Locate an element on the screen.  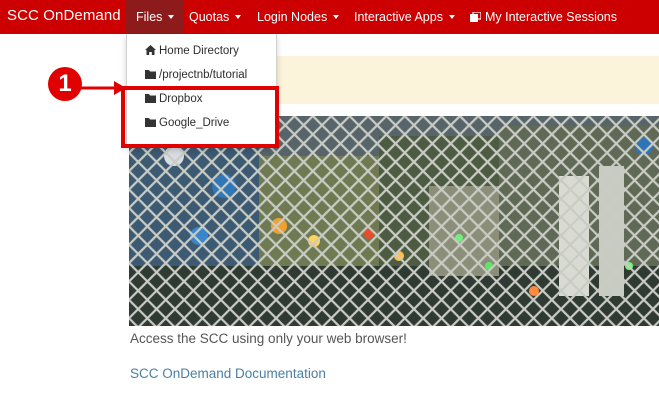
nav-interactive-apps-menu: Interactive Apps is located at coordinates (404, 17).